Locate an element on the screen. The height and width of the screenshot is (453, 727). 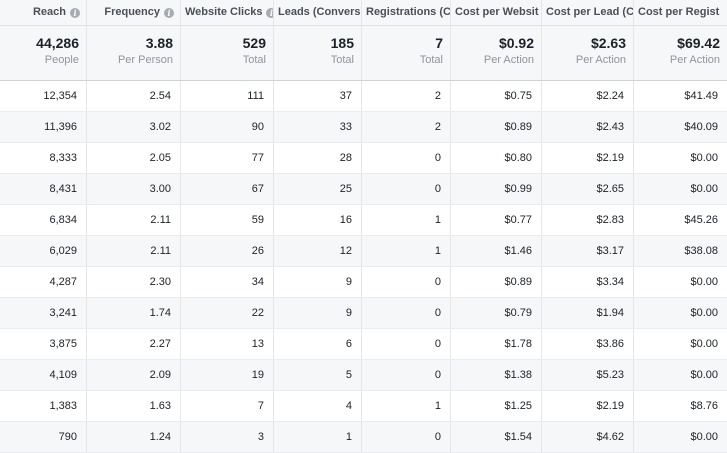
table-row: 1,383 1.63 7 4 1 $1.25 $2.19 $8.76 is located at coordinates (363, 406).